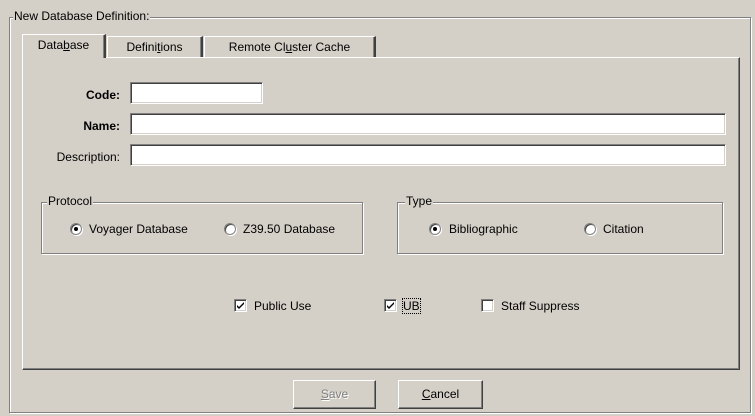 This screenshot has width=755, height=416. Describe the element at coordinates (419, 201) in the screenshot. I see `type-title: Type` at that location.